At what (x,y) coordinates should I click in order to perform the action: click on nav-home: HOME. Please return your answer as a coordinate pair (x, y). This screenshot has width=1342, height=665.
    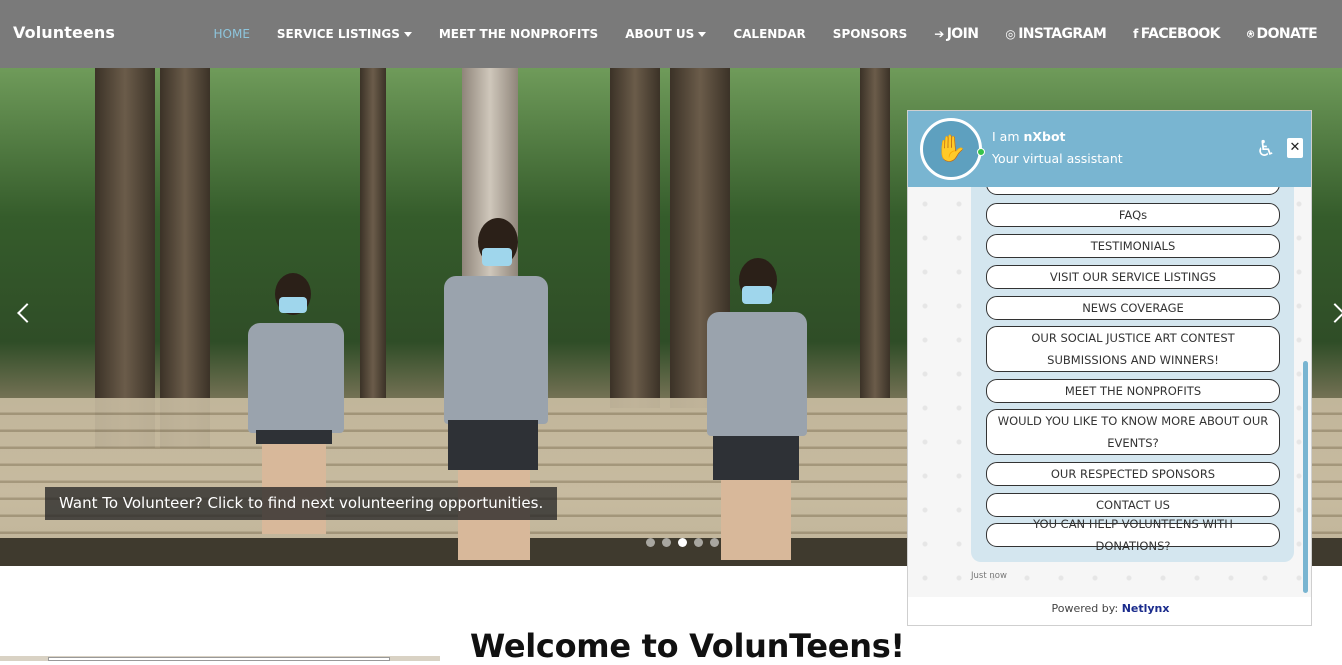
    Looking at the image, I should click on (232, 34).